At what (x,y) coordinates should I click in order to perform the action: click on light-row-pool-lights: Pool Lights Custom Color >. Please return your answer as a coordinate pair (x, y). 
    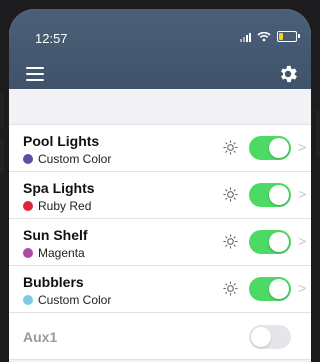
    Looking at the image, I should click on (160, 148).